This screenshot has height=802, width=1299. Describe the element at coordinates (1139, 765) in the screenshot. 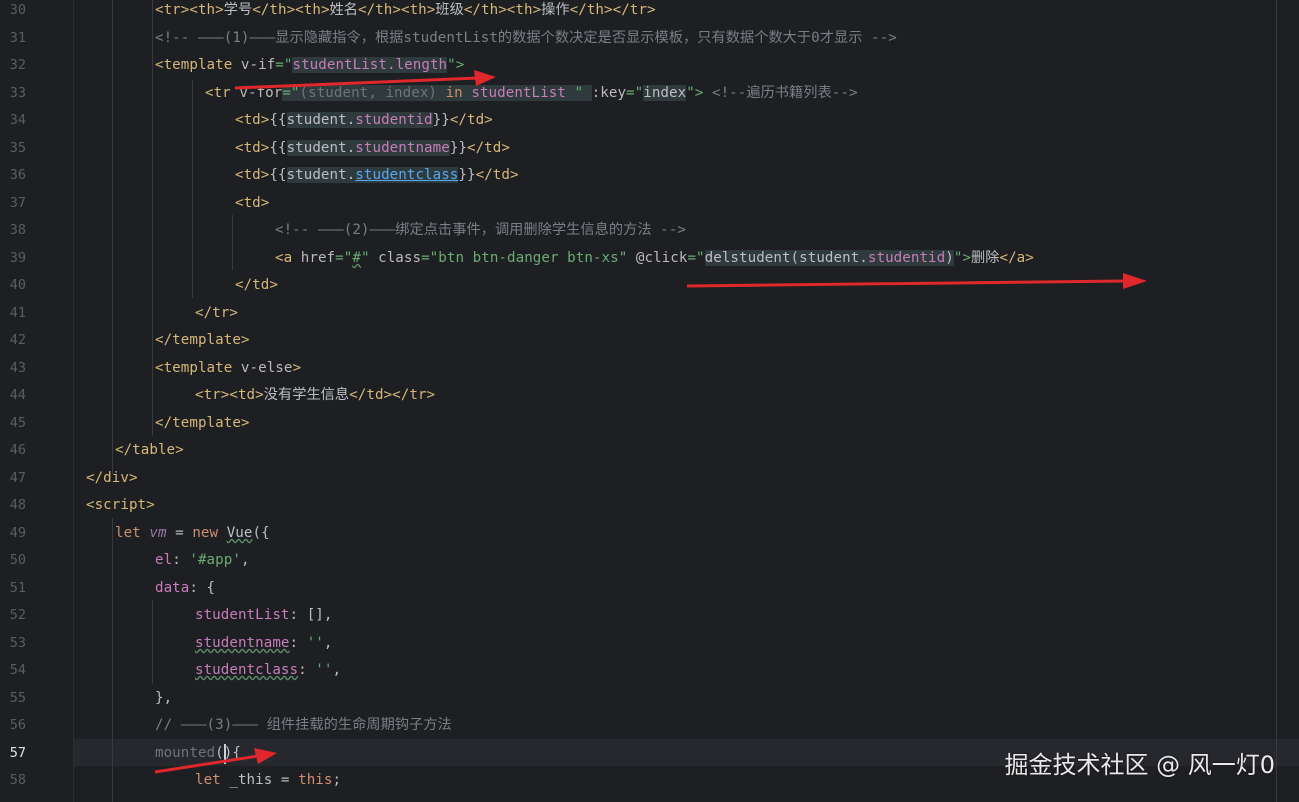

I see `watermark: 掘金技术社区 @ 风一灯0` at that location.